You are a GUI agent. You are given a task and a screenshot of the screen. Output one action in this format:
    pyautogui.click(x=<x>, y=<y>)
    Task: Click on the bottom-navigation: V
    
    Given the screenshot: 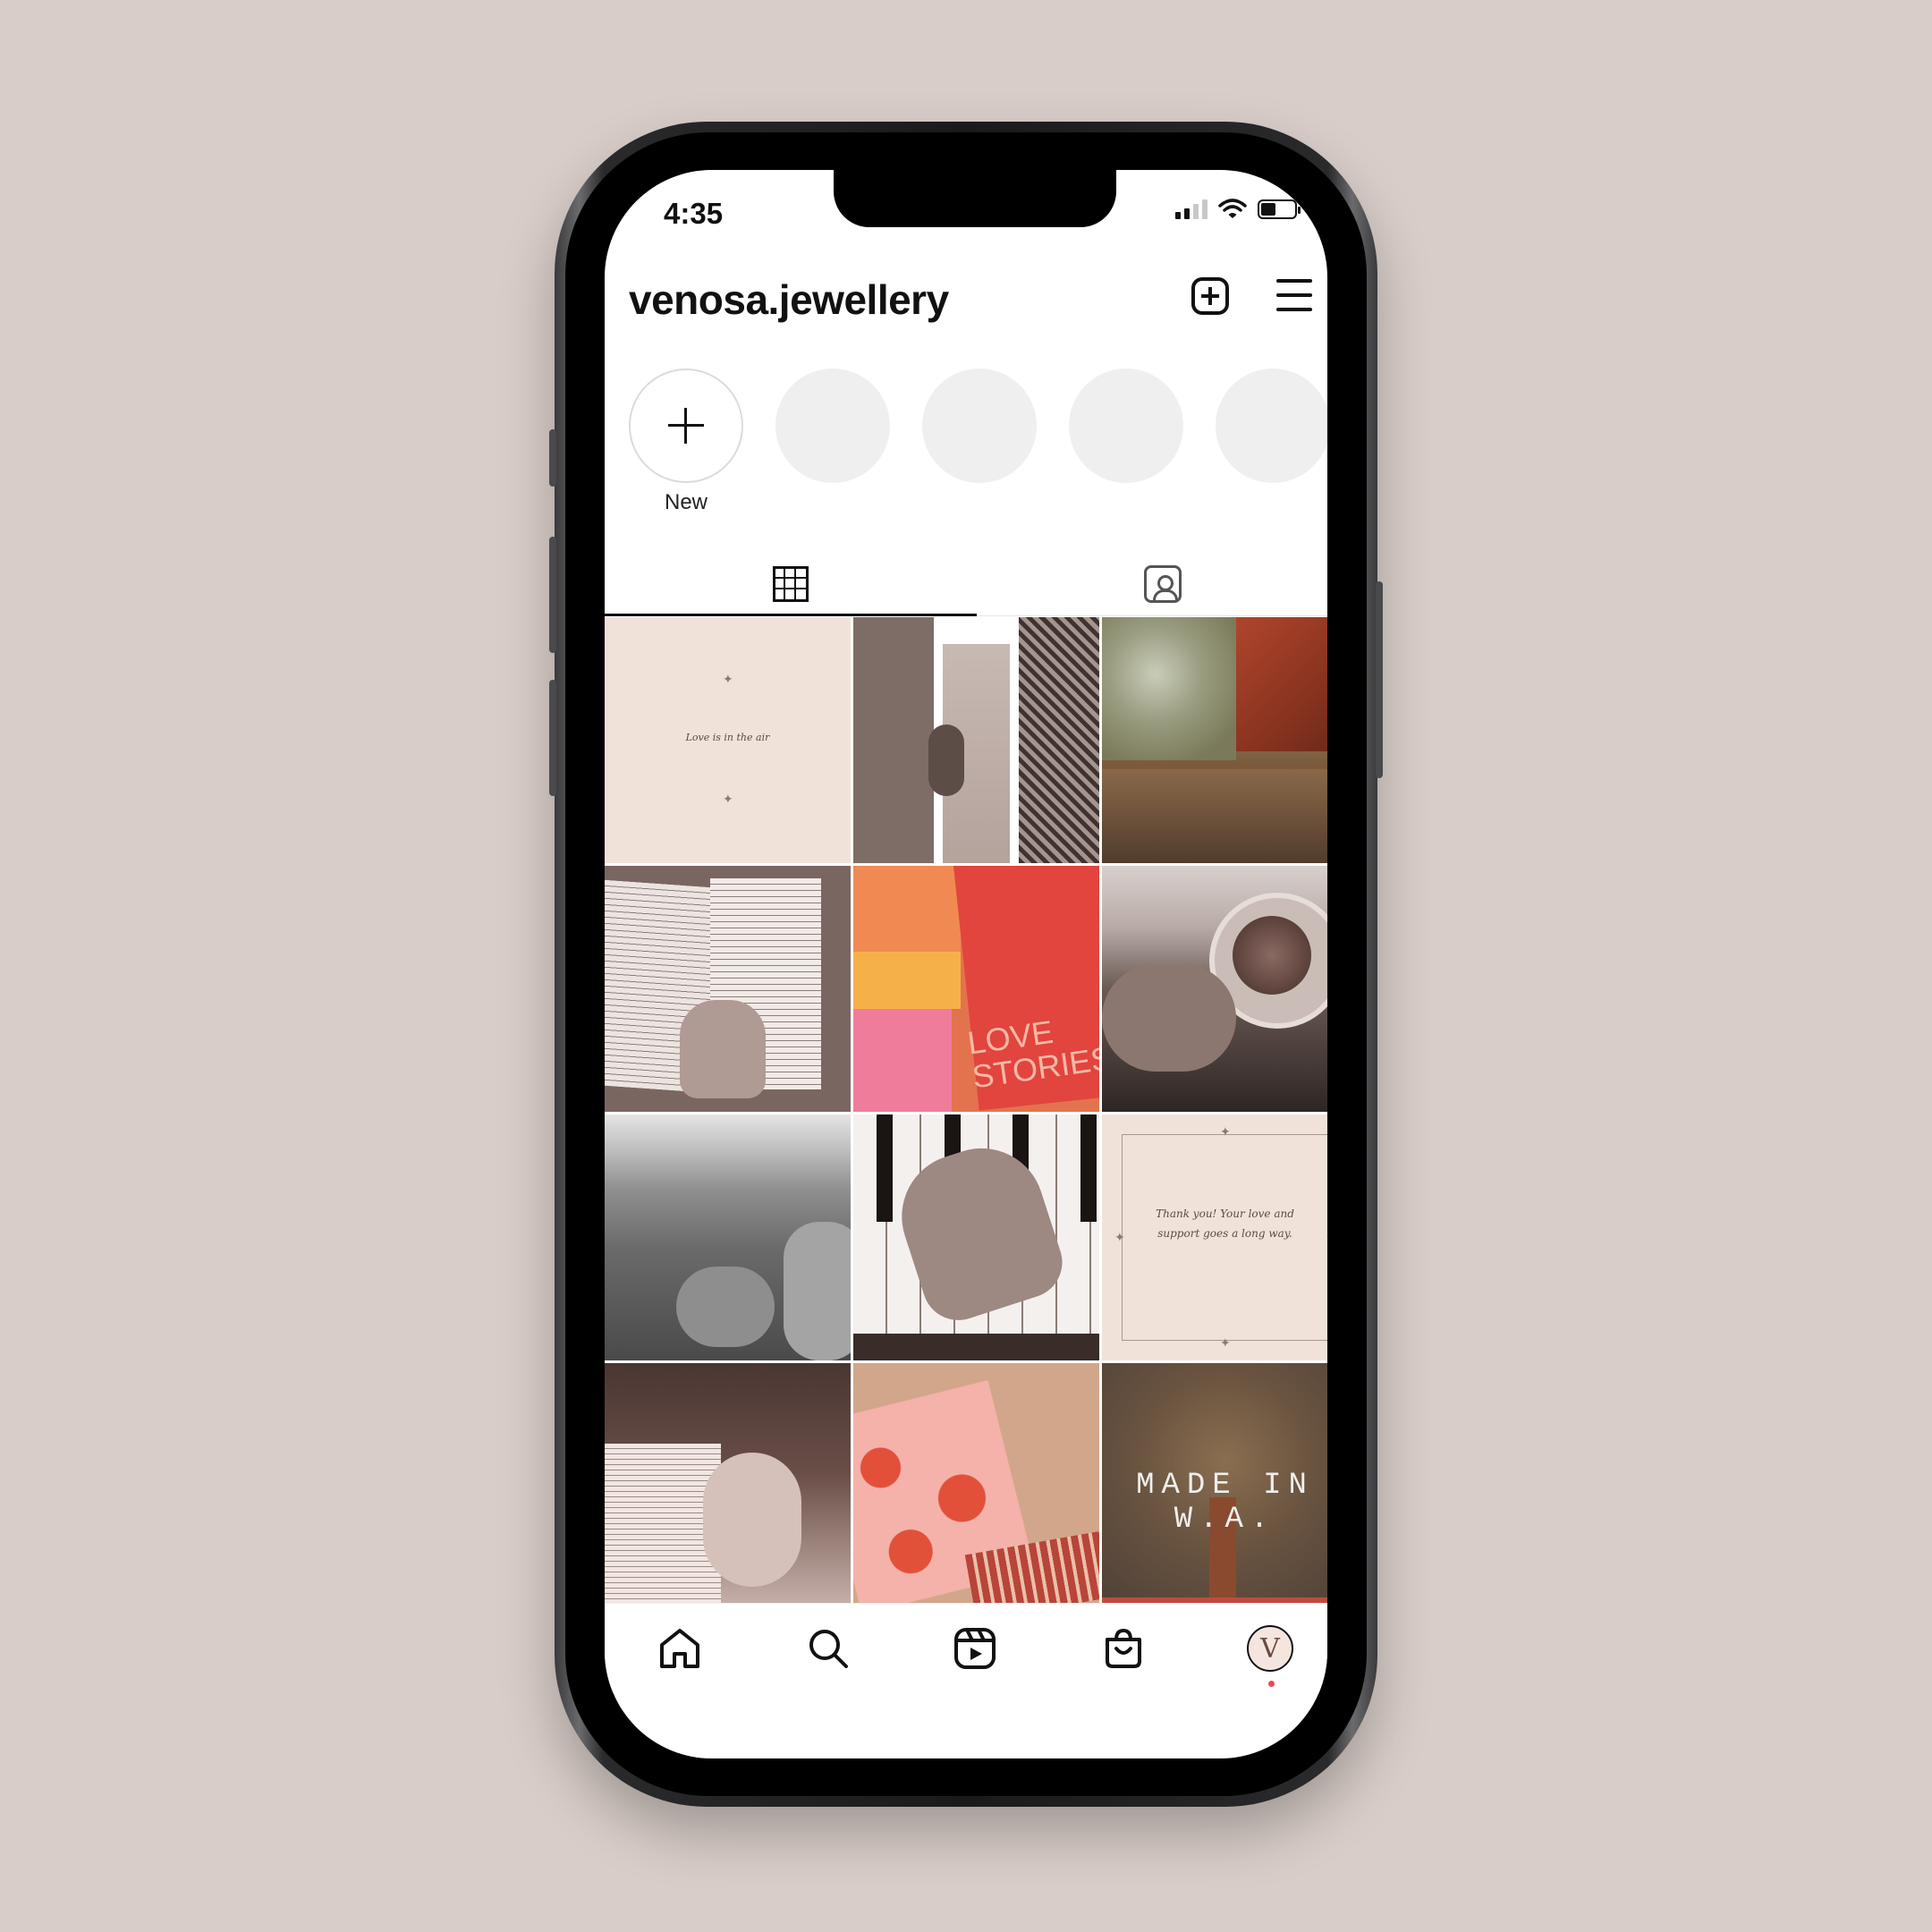 What is the action you would take?
    pyautogui.click(x=966, y=1648)
    